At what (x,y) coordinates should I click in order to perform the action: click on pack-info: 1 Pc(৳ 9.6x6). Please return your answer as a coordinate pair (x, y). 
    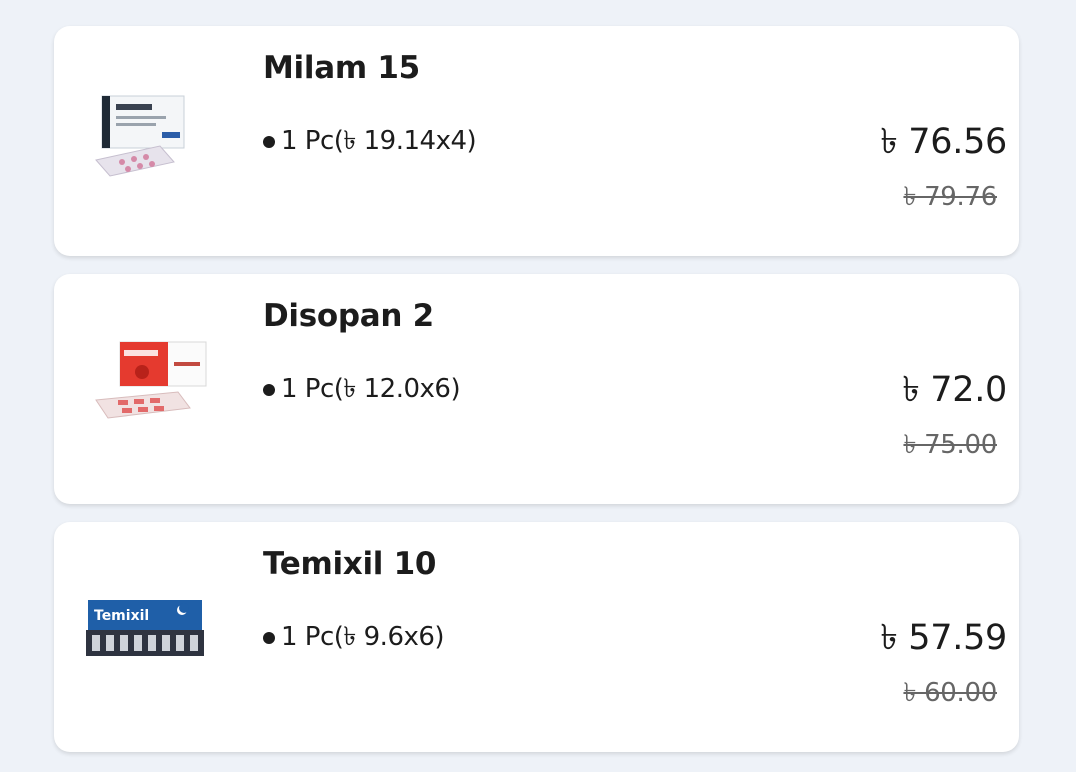
    Looking at the image, I should click on (354, 638).